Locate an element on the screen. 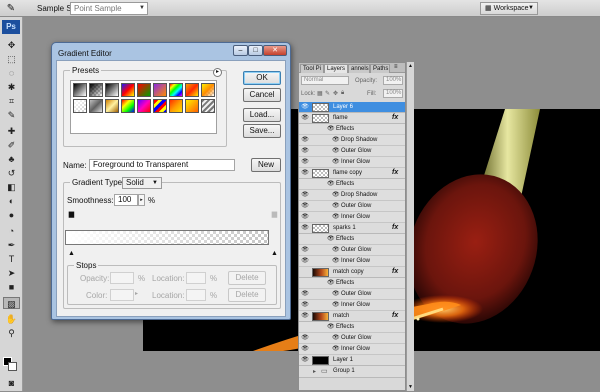  layer-row: 👁︎ Layer 1 is located at coordinates (352, 360).